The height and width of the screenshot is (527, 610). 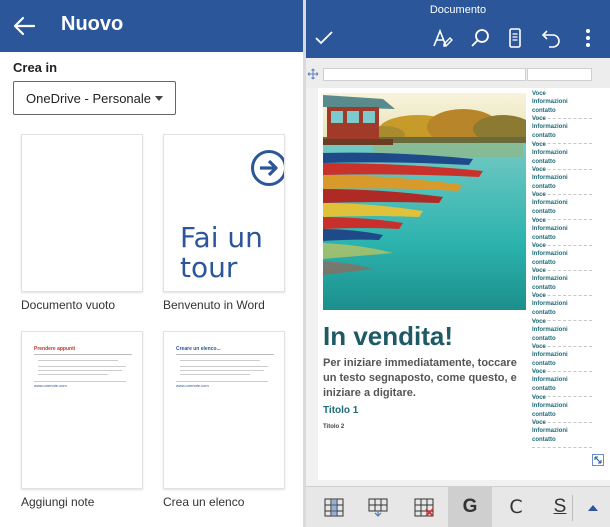 What do you see at coordinates (55, 349) in the screenshot?
I see `notes-preview-title: Prendere appunti` at bounding box center [55, 349].